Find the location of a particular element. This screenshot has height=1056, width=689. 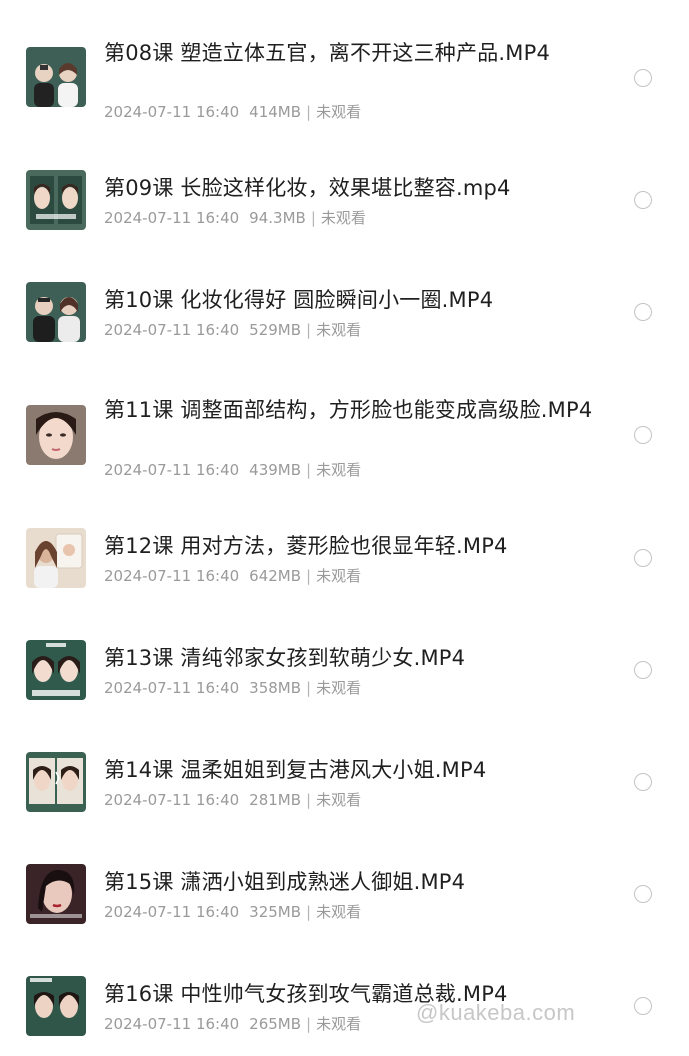

file-size: 94.3MB is located at coordinates (277, 218).